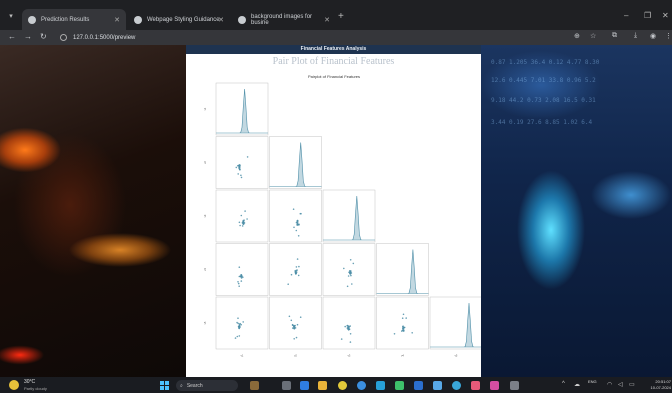 This screenshot has height=393, width=672. What do you see at coordinates (181, 385) in the screenshot?
I see `search-icon: ⌕` at bounding box center [181, 385].